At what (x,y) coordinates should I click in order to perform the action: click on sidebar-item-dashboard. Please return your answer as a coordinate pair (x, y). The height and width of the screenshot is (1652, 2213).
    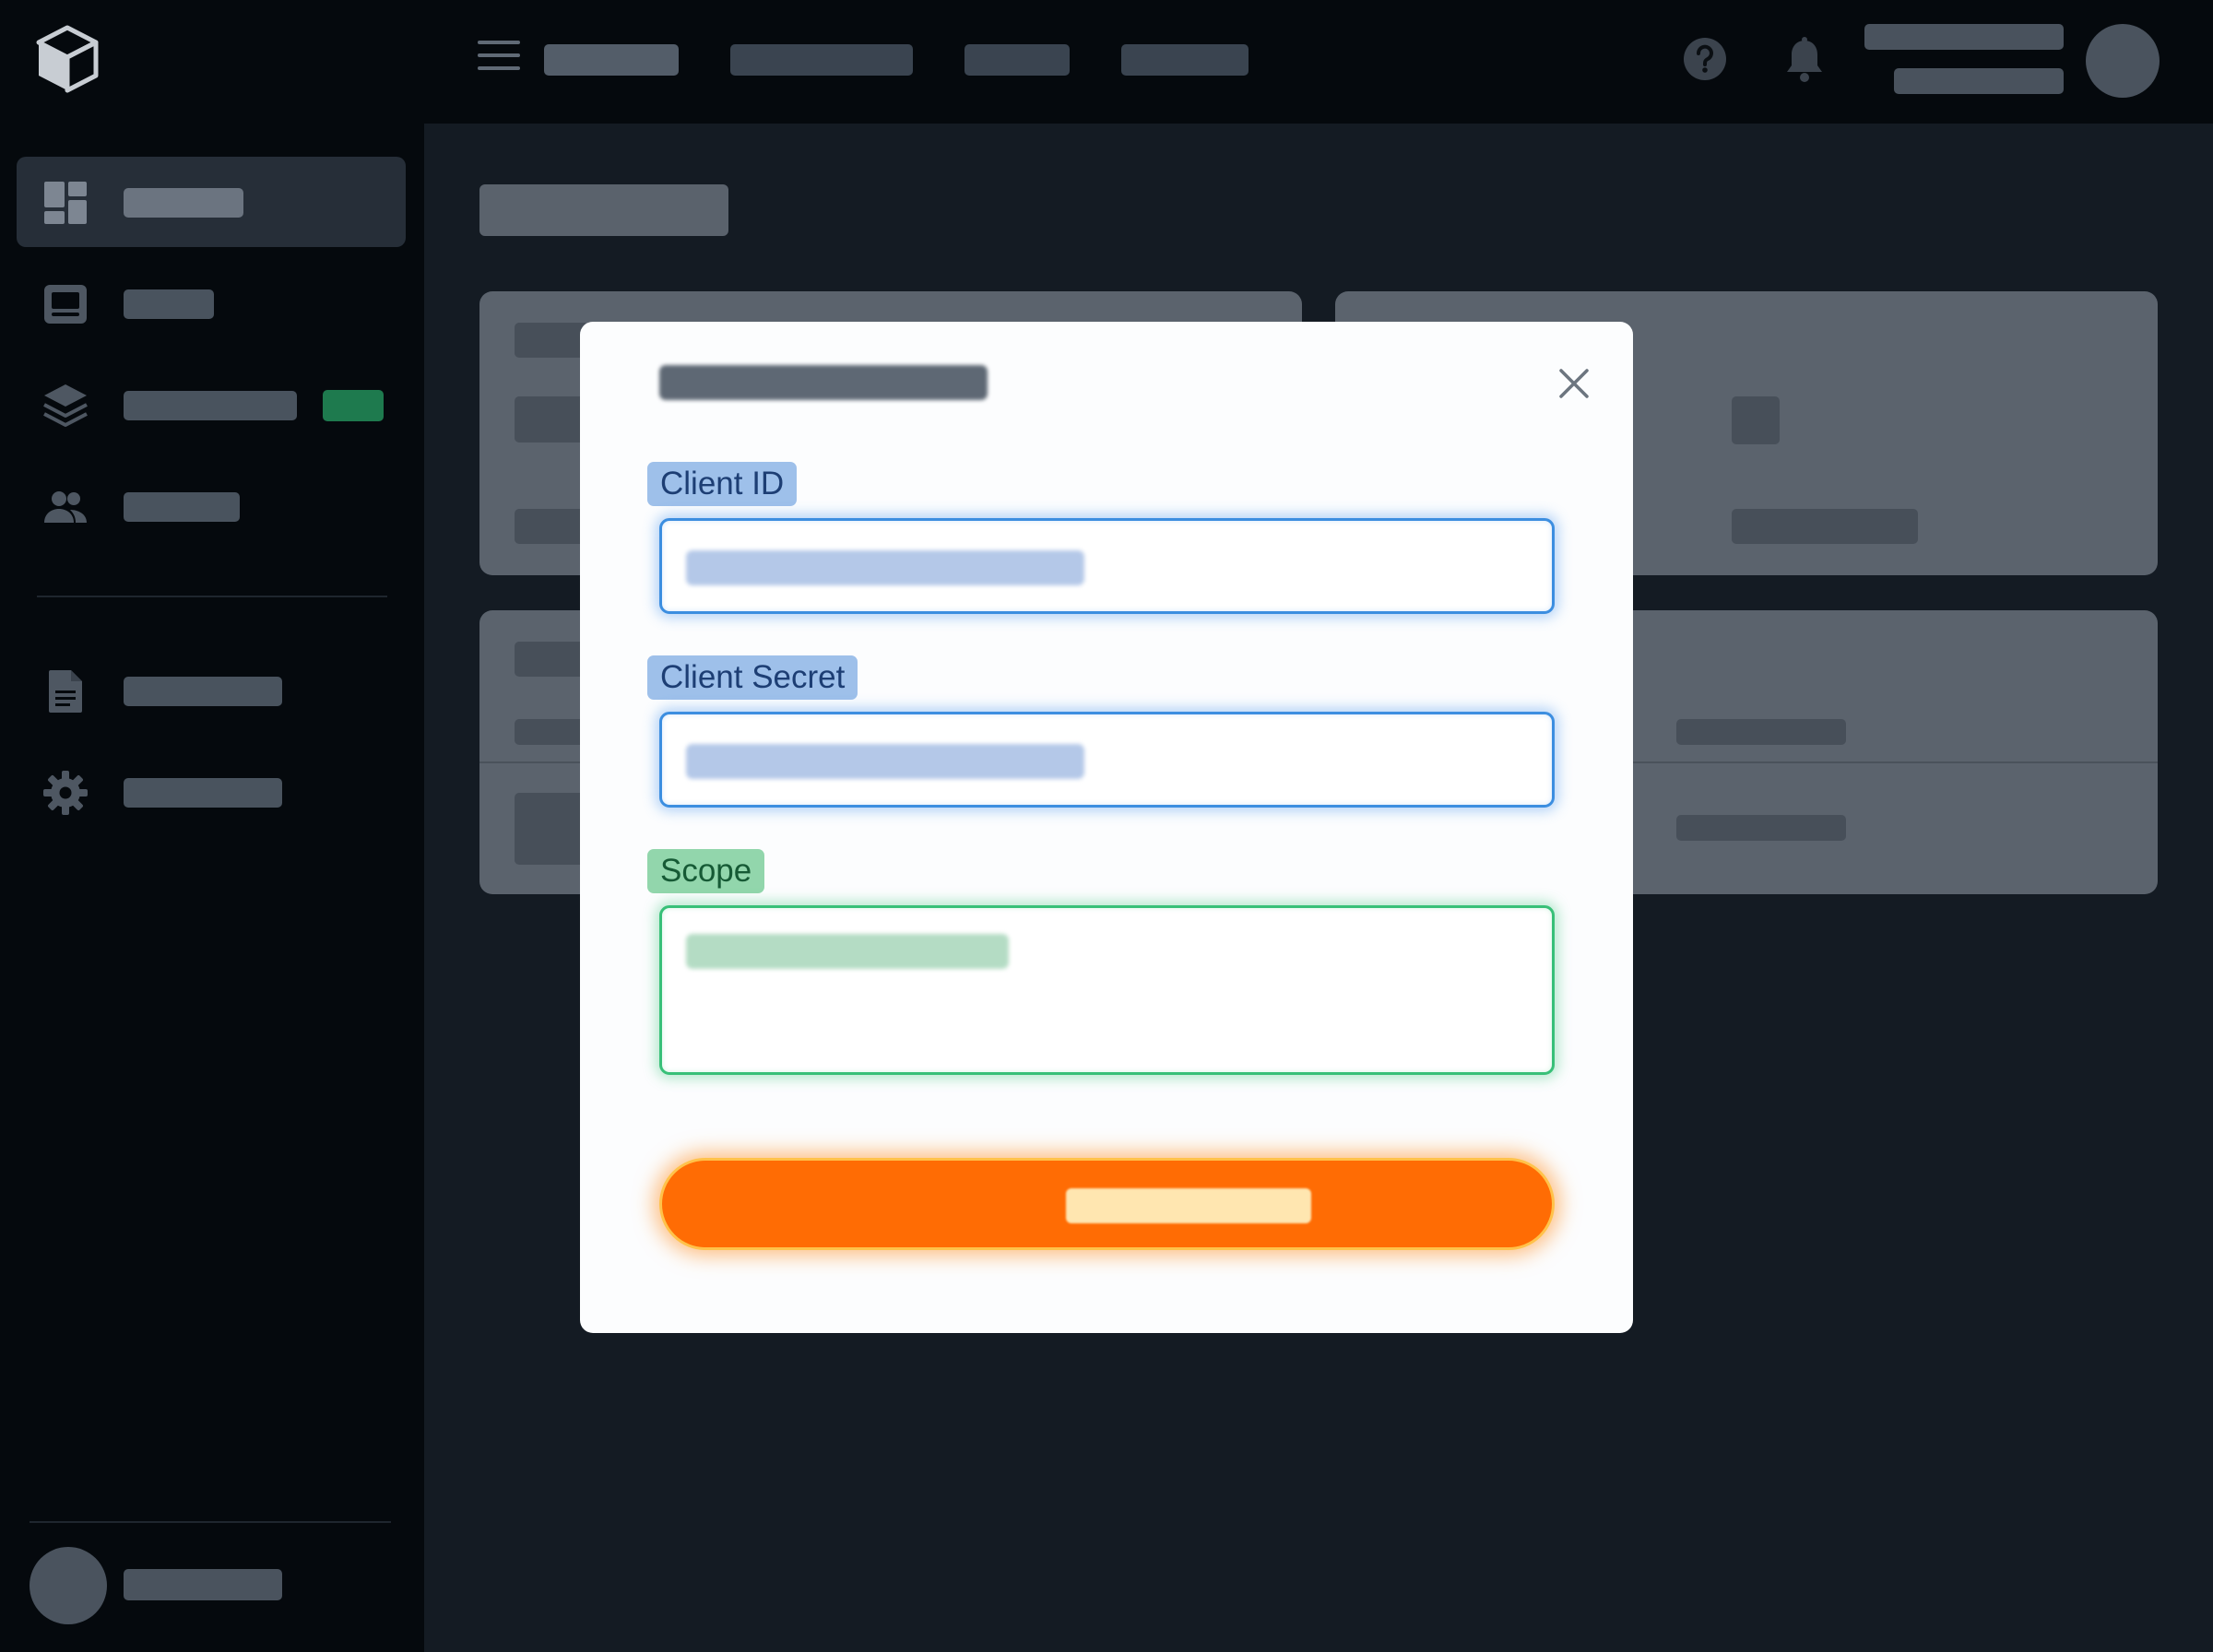
    Looking at the image, I should click on (211, 202).